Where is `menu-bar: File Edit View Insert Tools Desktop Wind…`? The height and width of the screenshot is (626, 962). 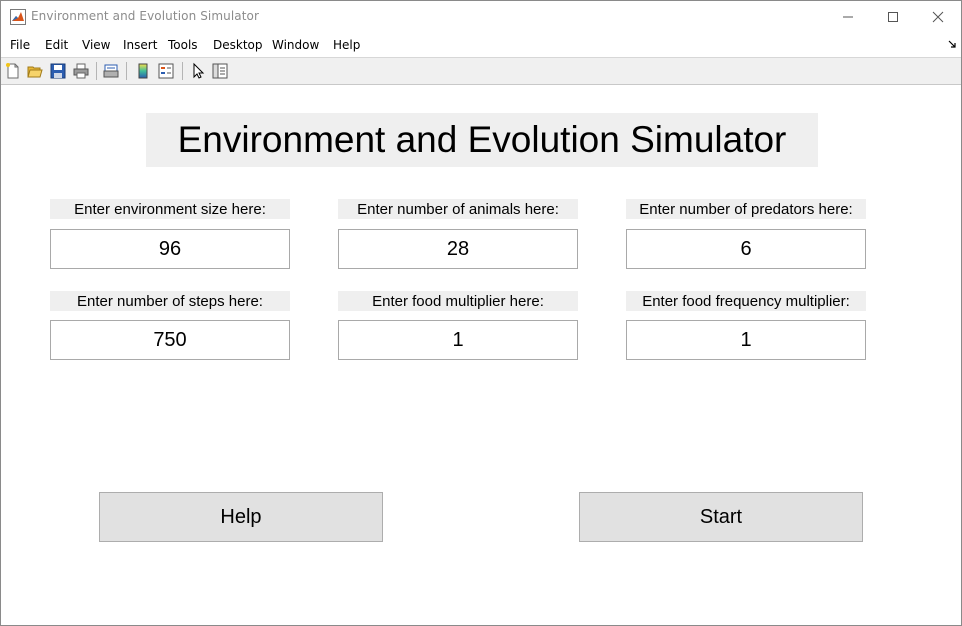 menu-bar: File Edit View Insert Tools Desktop Wind… is located at coordinates (481, 44).